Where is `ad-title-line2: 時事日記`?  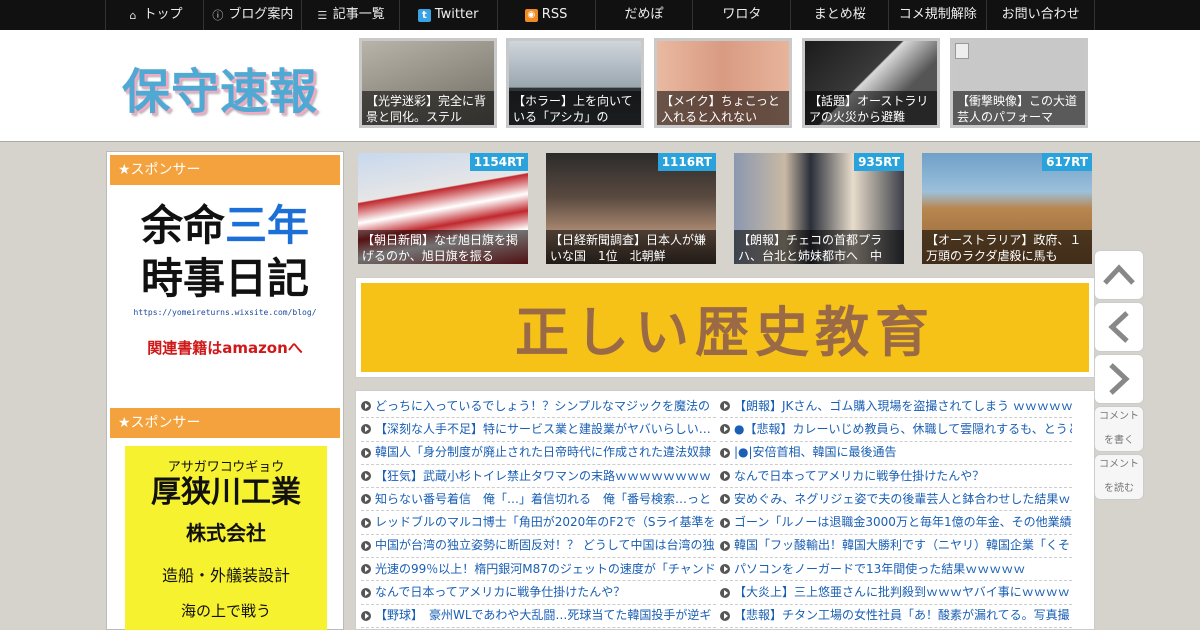 ad-title-line2: 時事日記 is located at coordinates (224, 278).